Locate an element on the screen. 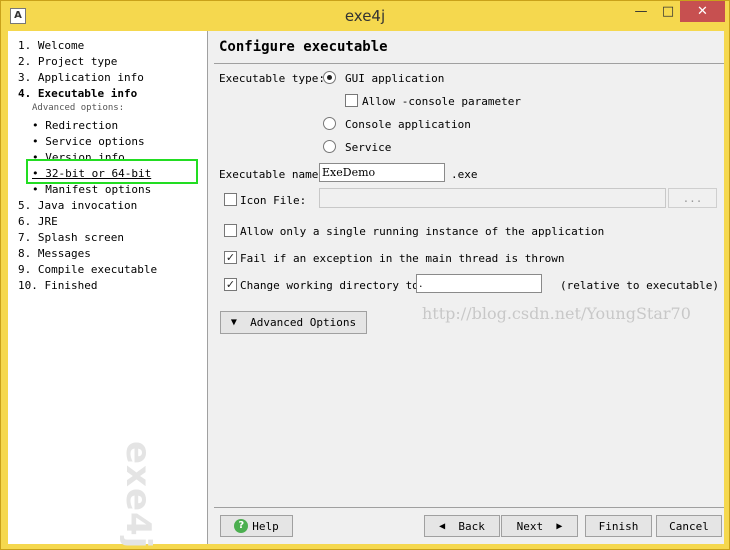  service-radio is located at coordinates (329, 146).